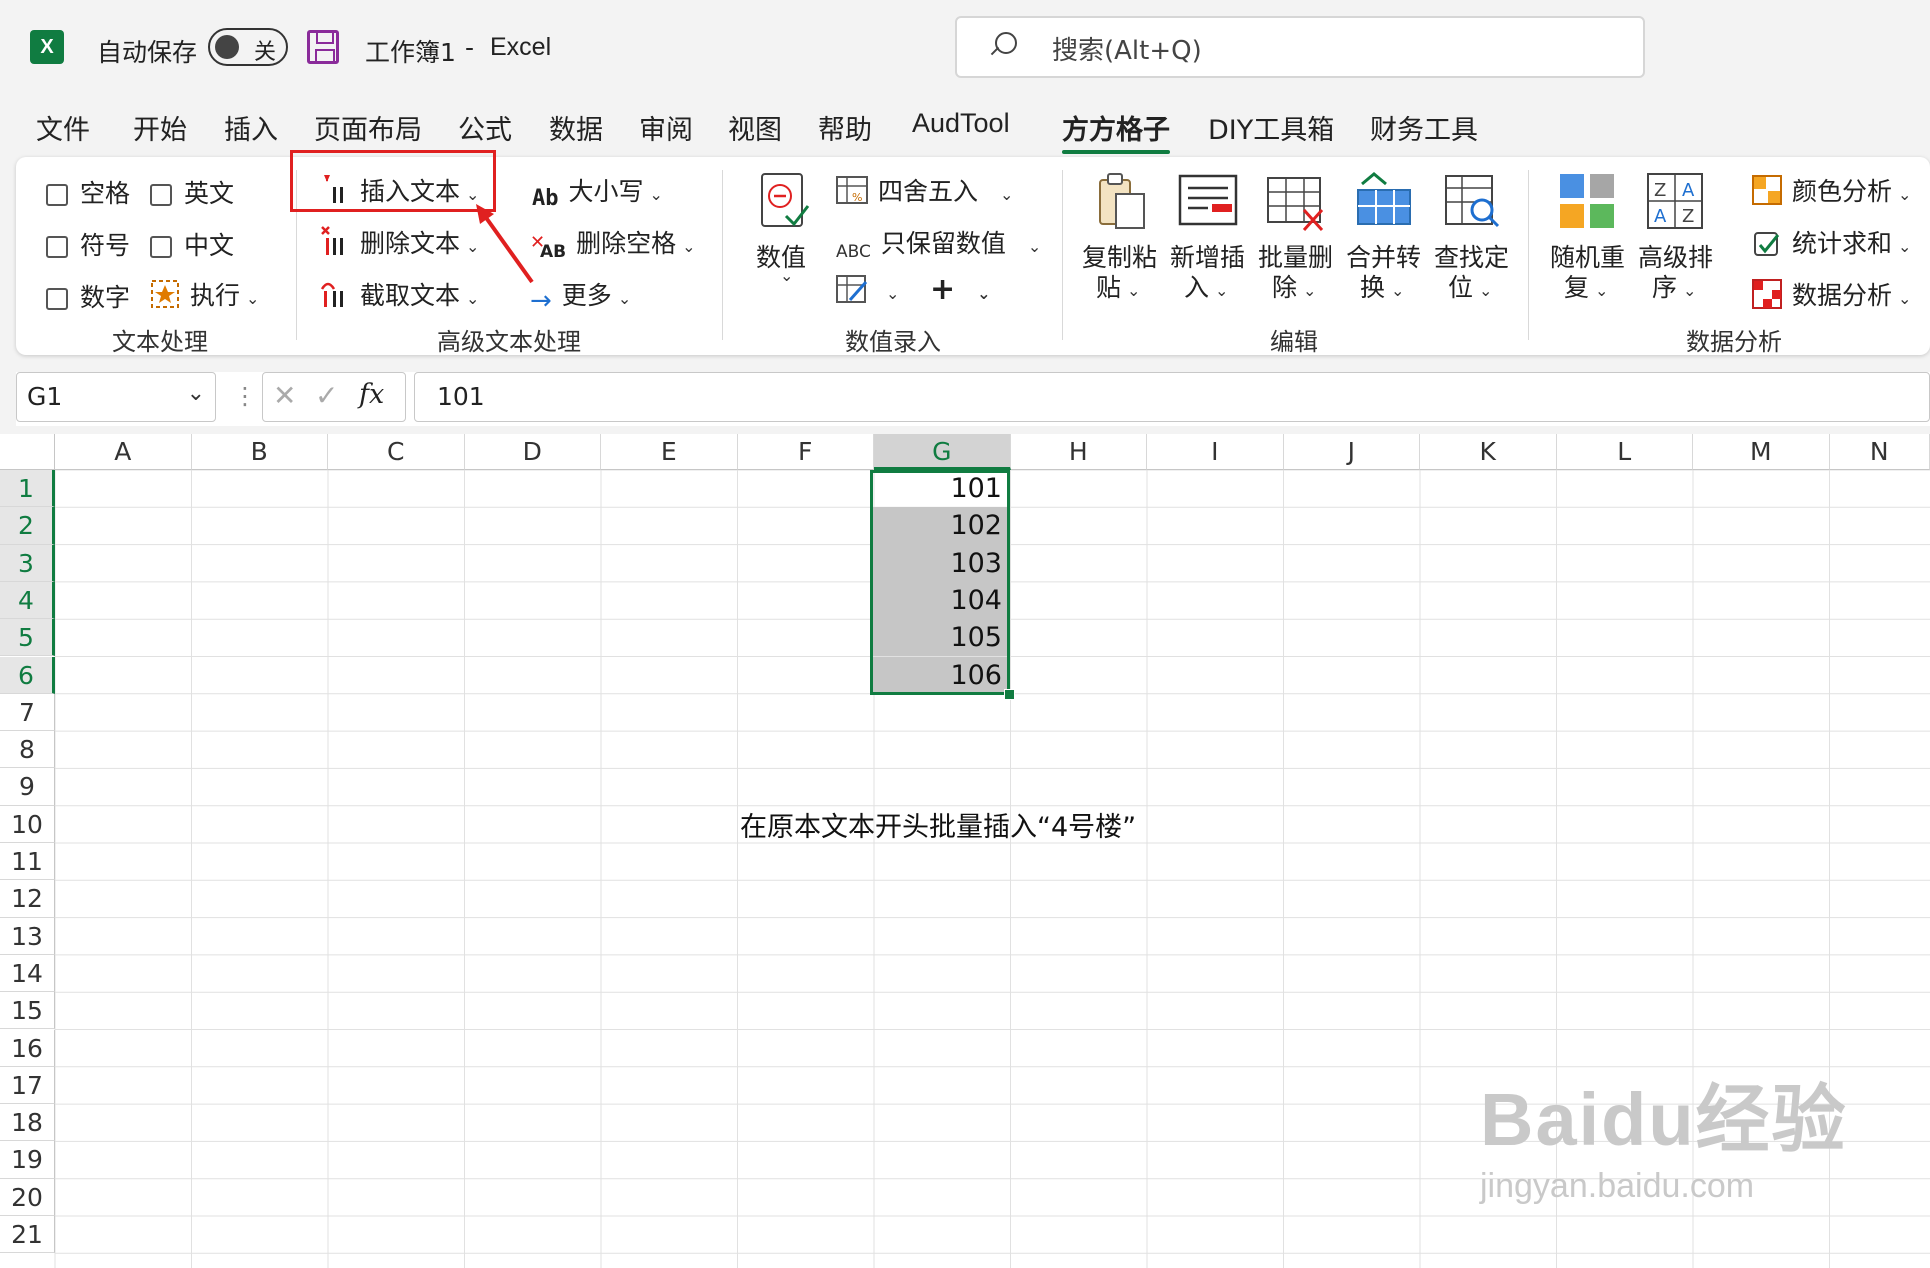 This screenshot has width=1930, height=1268. I want to click on row-header-14: 14, so click(27, 973).